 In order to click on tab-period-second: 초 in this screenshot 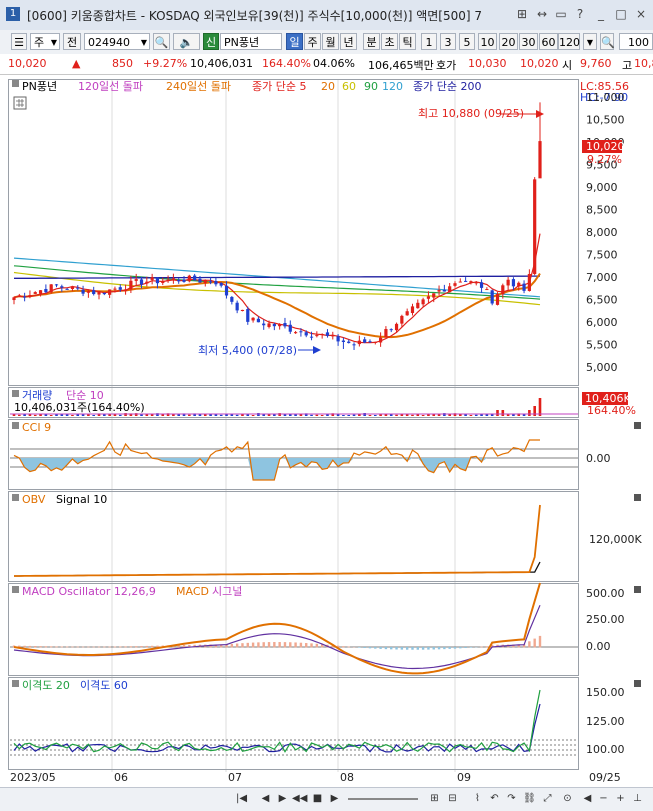, I will do `click(389, 41)`.